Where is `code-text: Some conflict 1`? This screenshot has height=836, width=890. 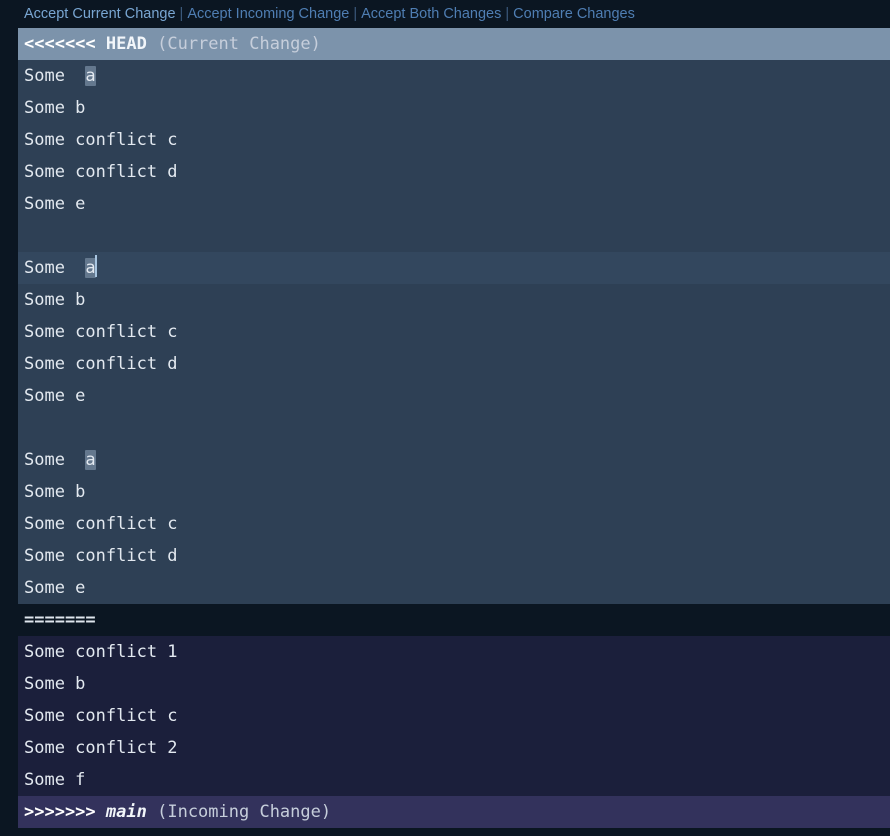 code-text: Some conflict 1 is located at coordinates (101, 652).